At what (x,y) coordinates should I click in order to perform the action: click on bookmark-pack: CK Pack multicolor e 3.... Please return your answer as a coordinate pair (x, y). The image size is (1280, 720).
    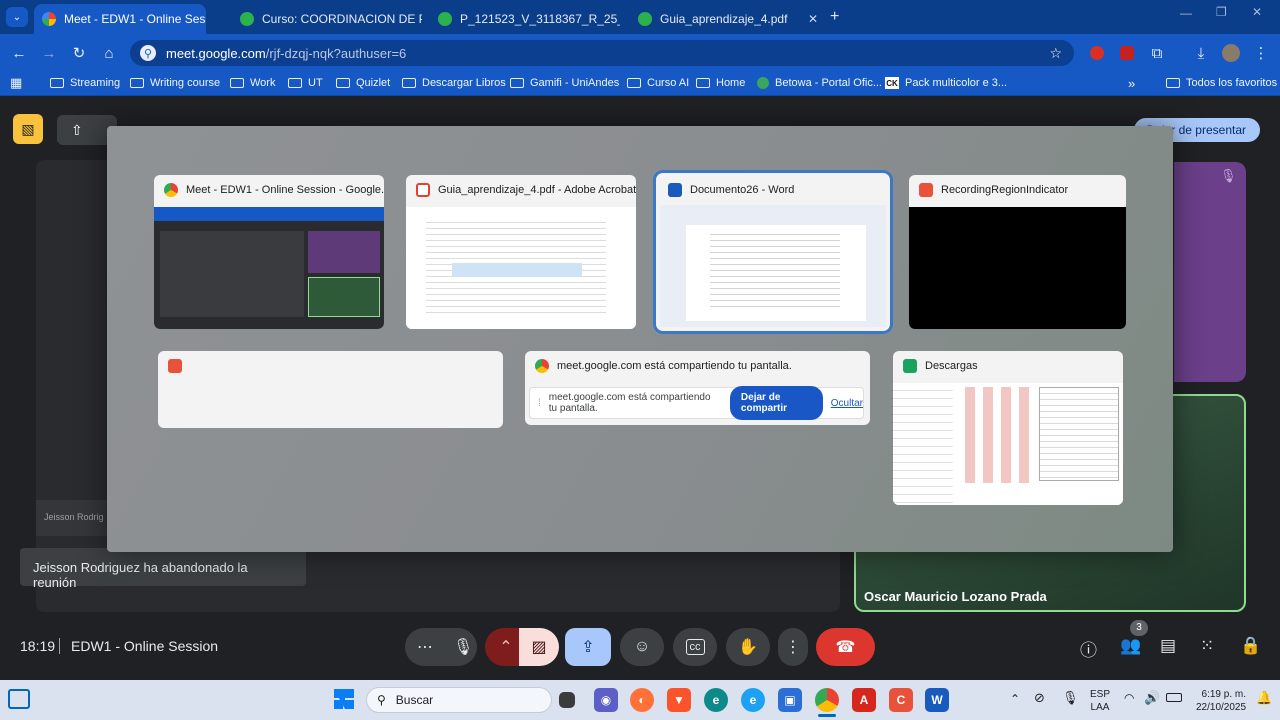
    Looking at the image, I should click on (946, 83).